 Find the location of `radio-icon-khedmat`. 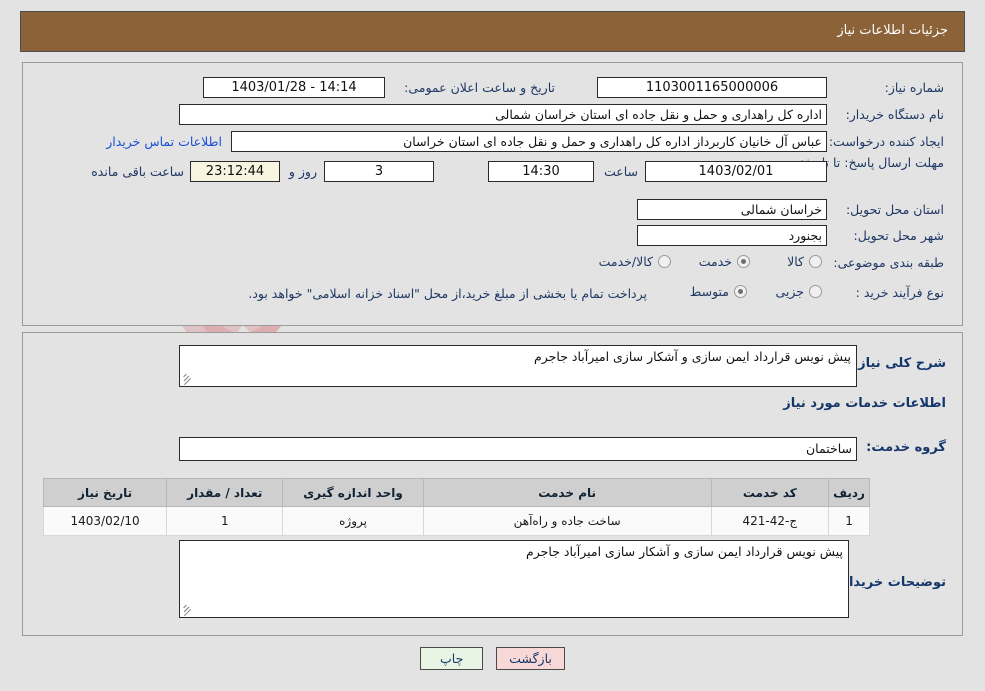

radio-icon-khedmat is located at coordinates (743, 261).